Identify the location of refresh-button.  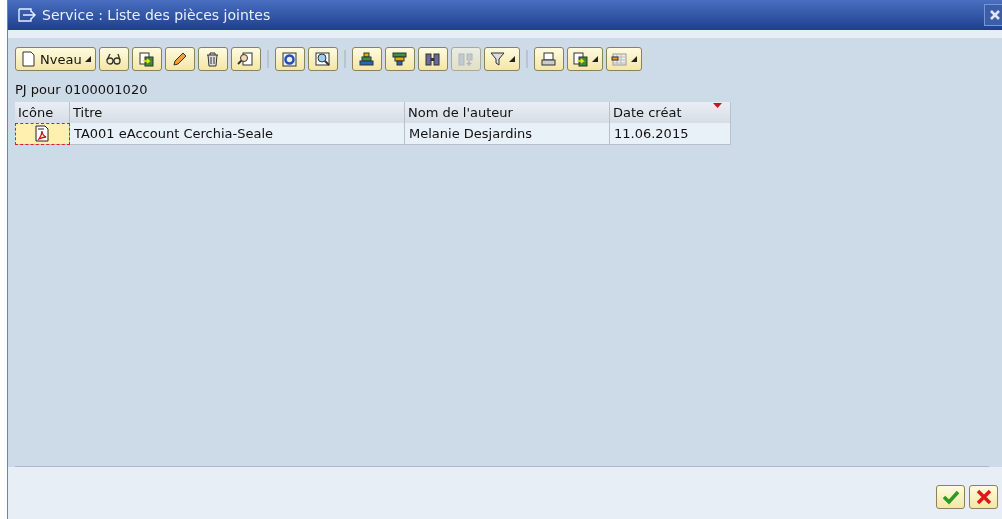
(289, 59).